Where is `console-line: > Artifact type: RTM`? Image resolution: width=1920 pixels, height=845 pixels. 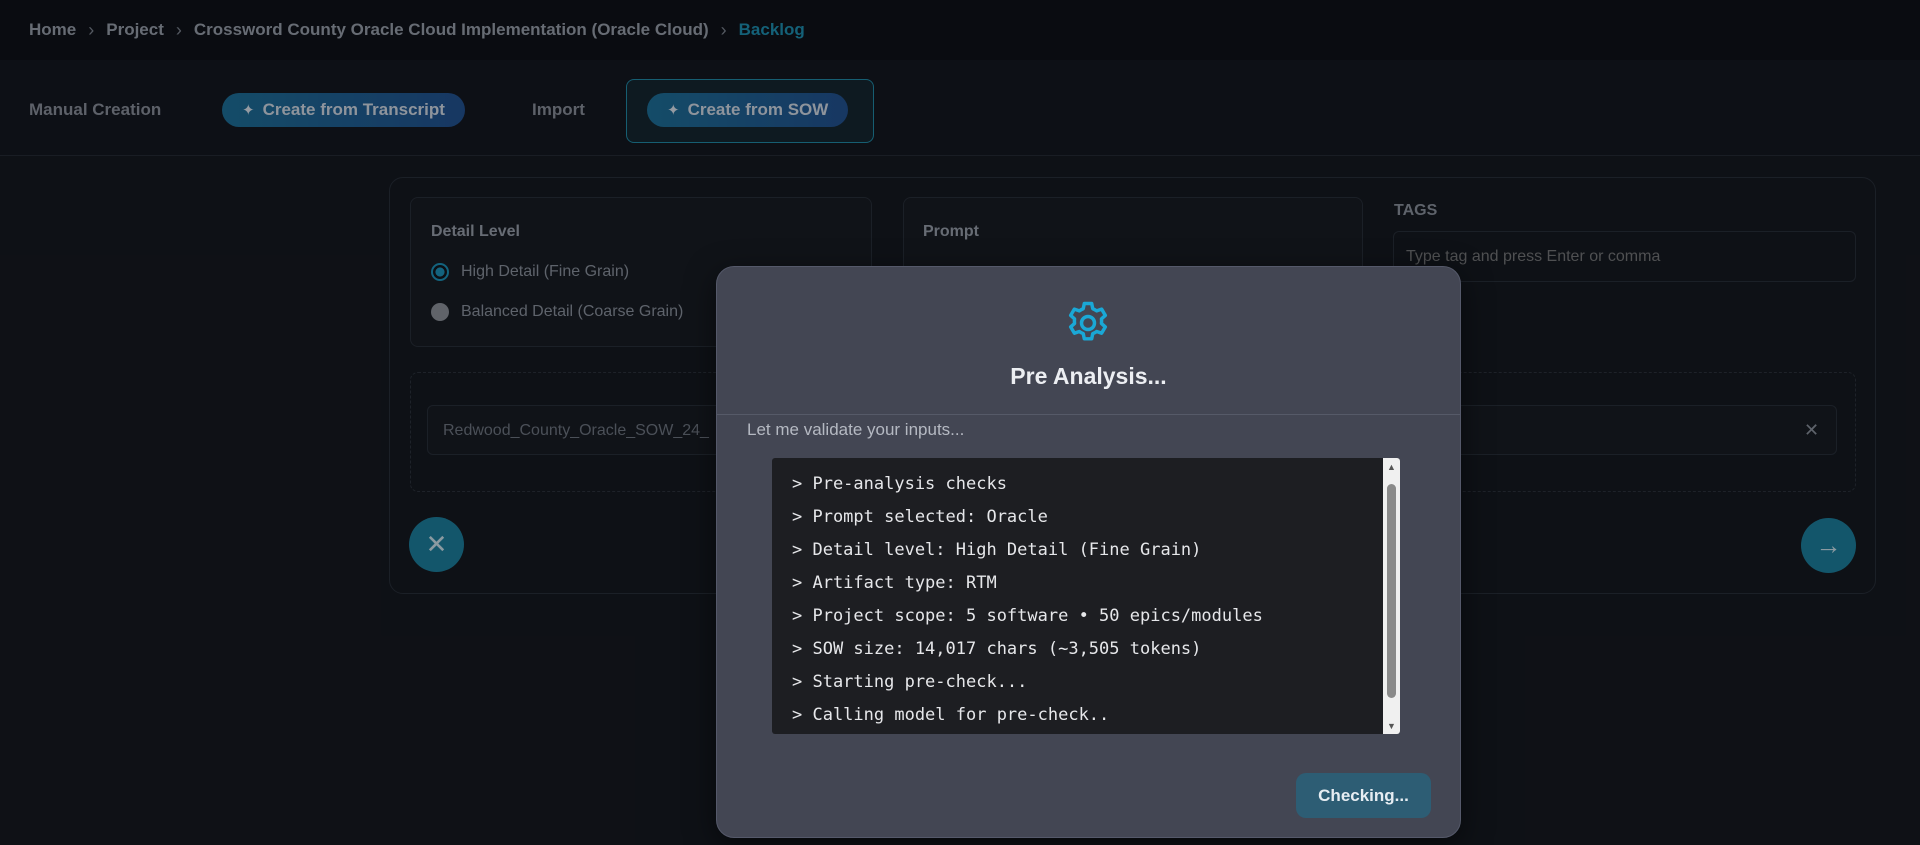 console-line: > Artifact type: RTM is located at coordinates (894, 583).